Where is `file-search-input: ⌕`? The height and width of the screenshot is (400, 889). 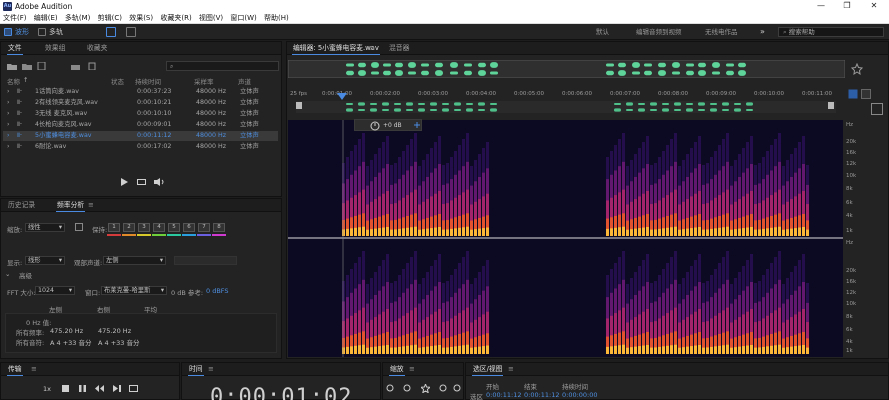 file-search-input: ⌕ is located at coordinates (222, 66).